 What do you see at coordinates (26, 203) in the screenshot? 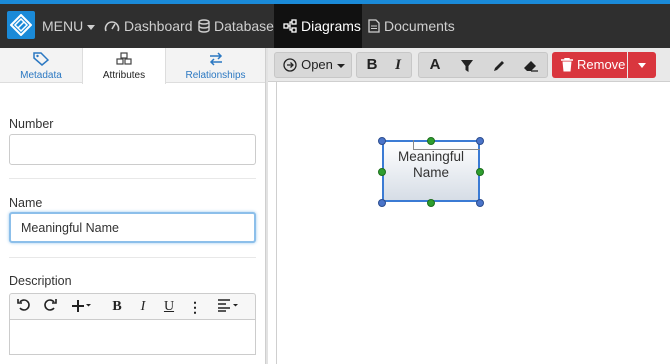
I see `name-label: Name` at bounding box center [26, 203].